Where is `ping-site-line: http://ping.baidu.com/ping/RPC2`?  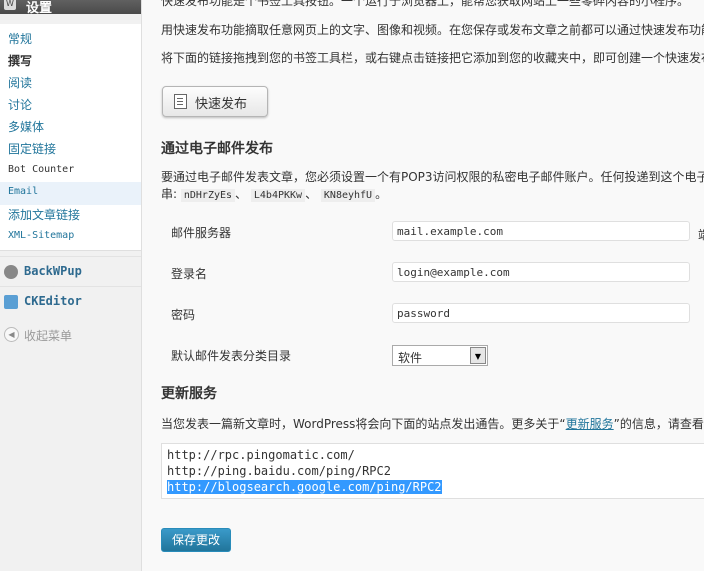
ping-site-line: http://ping.baidu.com/ping/RPC2 is located at coordinates (279, 471).